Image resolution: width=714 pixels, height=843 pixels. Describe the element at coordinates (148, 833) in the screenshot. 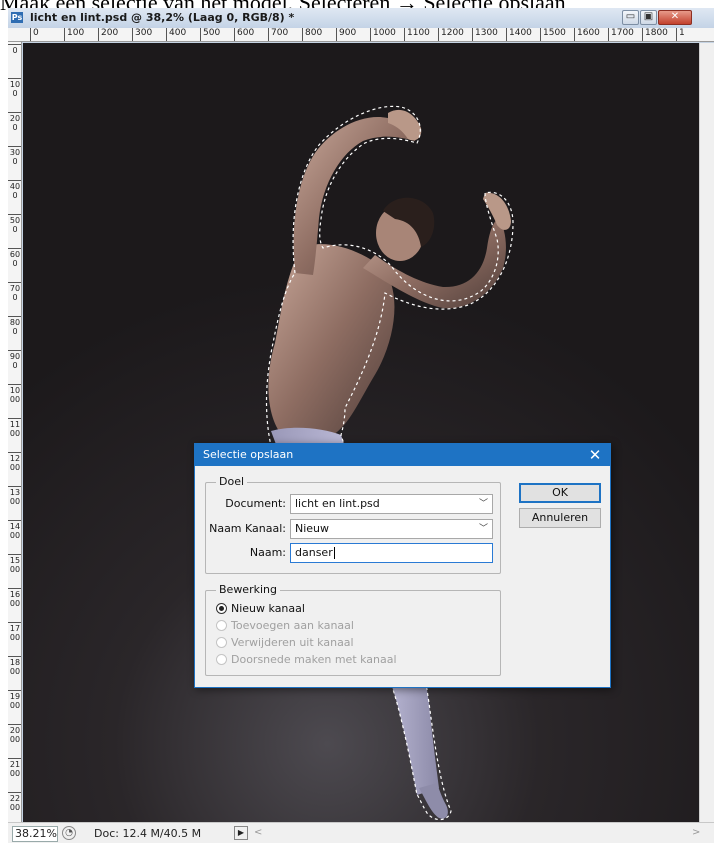

I see `document-size-info: Doc: 12.4 M/40.5 M` at that location.